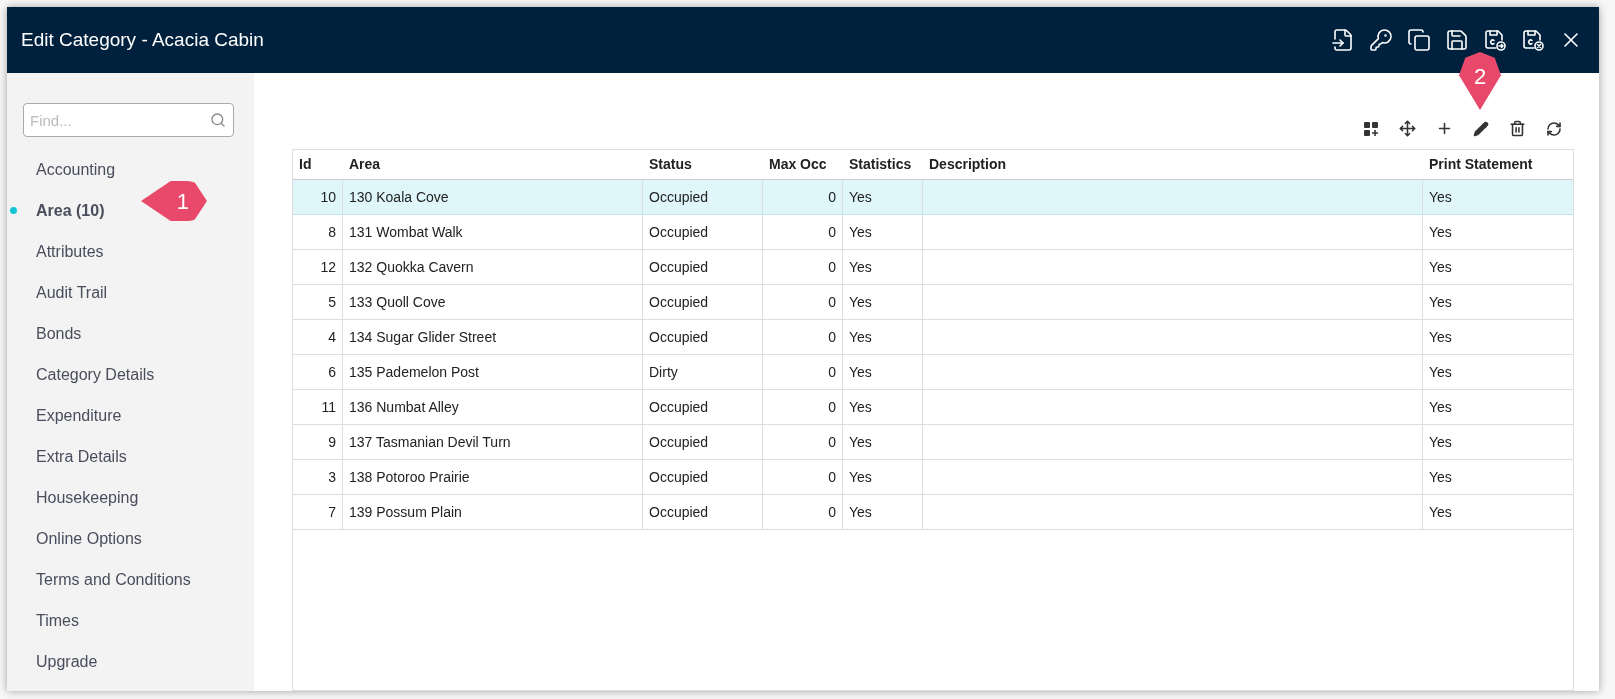 Image resolution: width=1615 pixels, height=699 pixels. What do you see at coordinates (409, 477) in the screenshot?
I see `table-cell-text: 138 Potoroo Prairie` at bounding box center [409, 477].